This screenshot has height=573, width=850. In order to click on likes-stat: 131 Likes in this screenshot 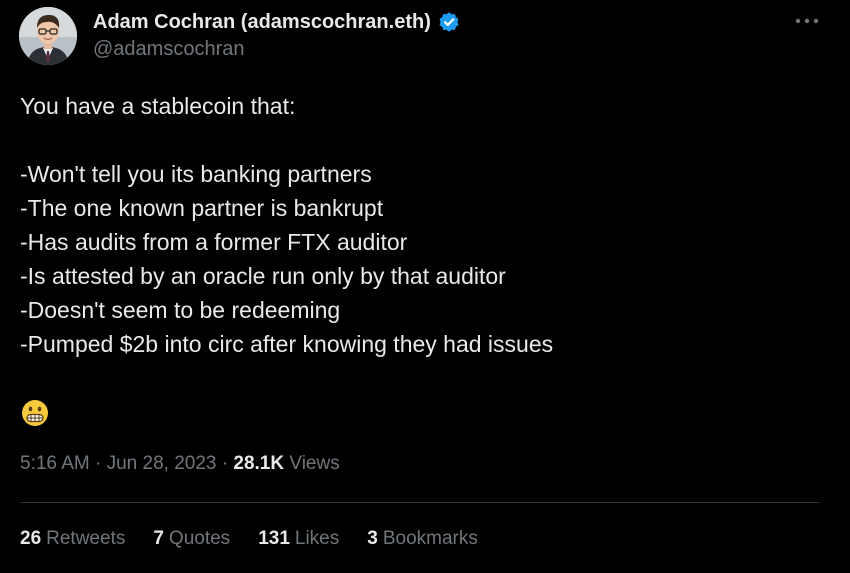, I will do `click(298, 539)`.